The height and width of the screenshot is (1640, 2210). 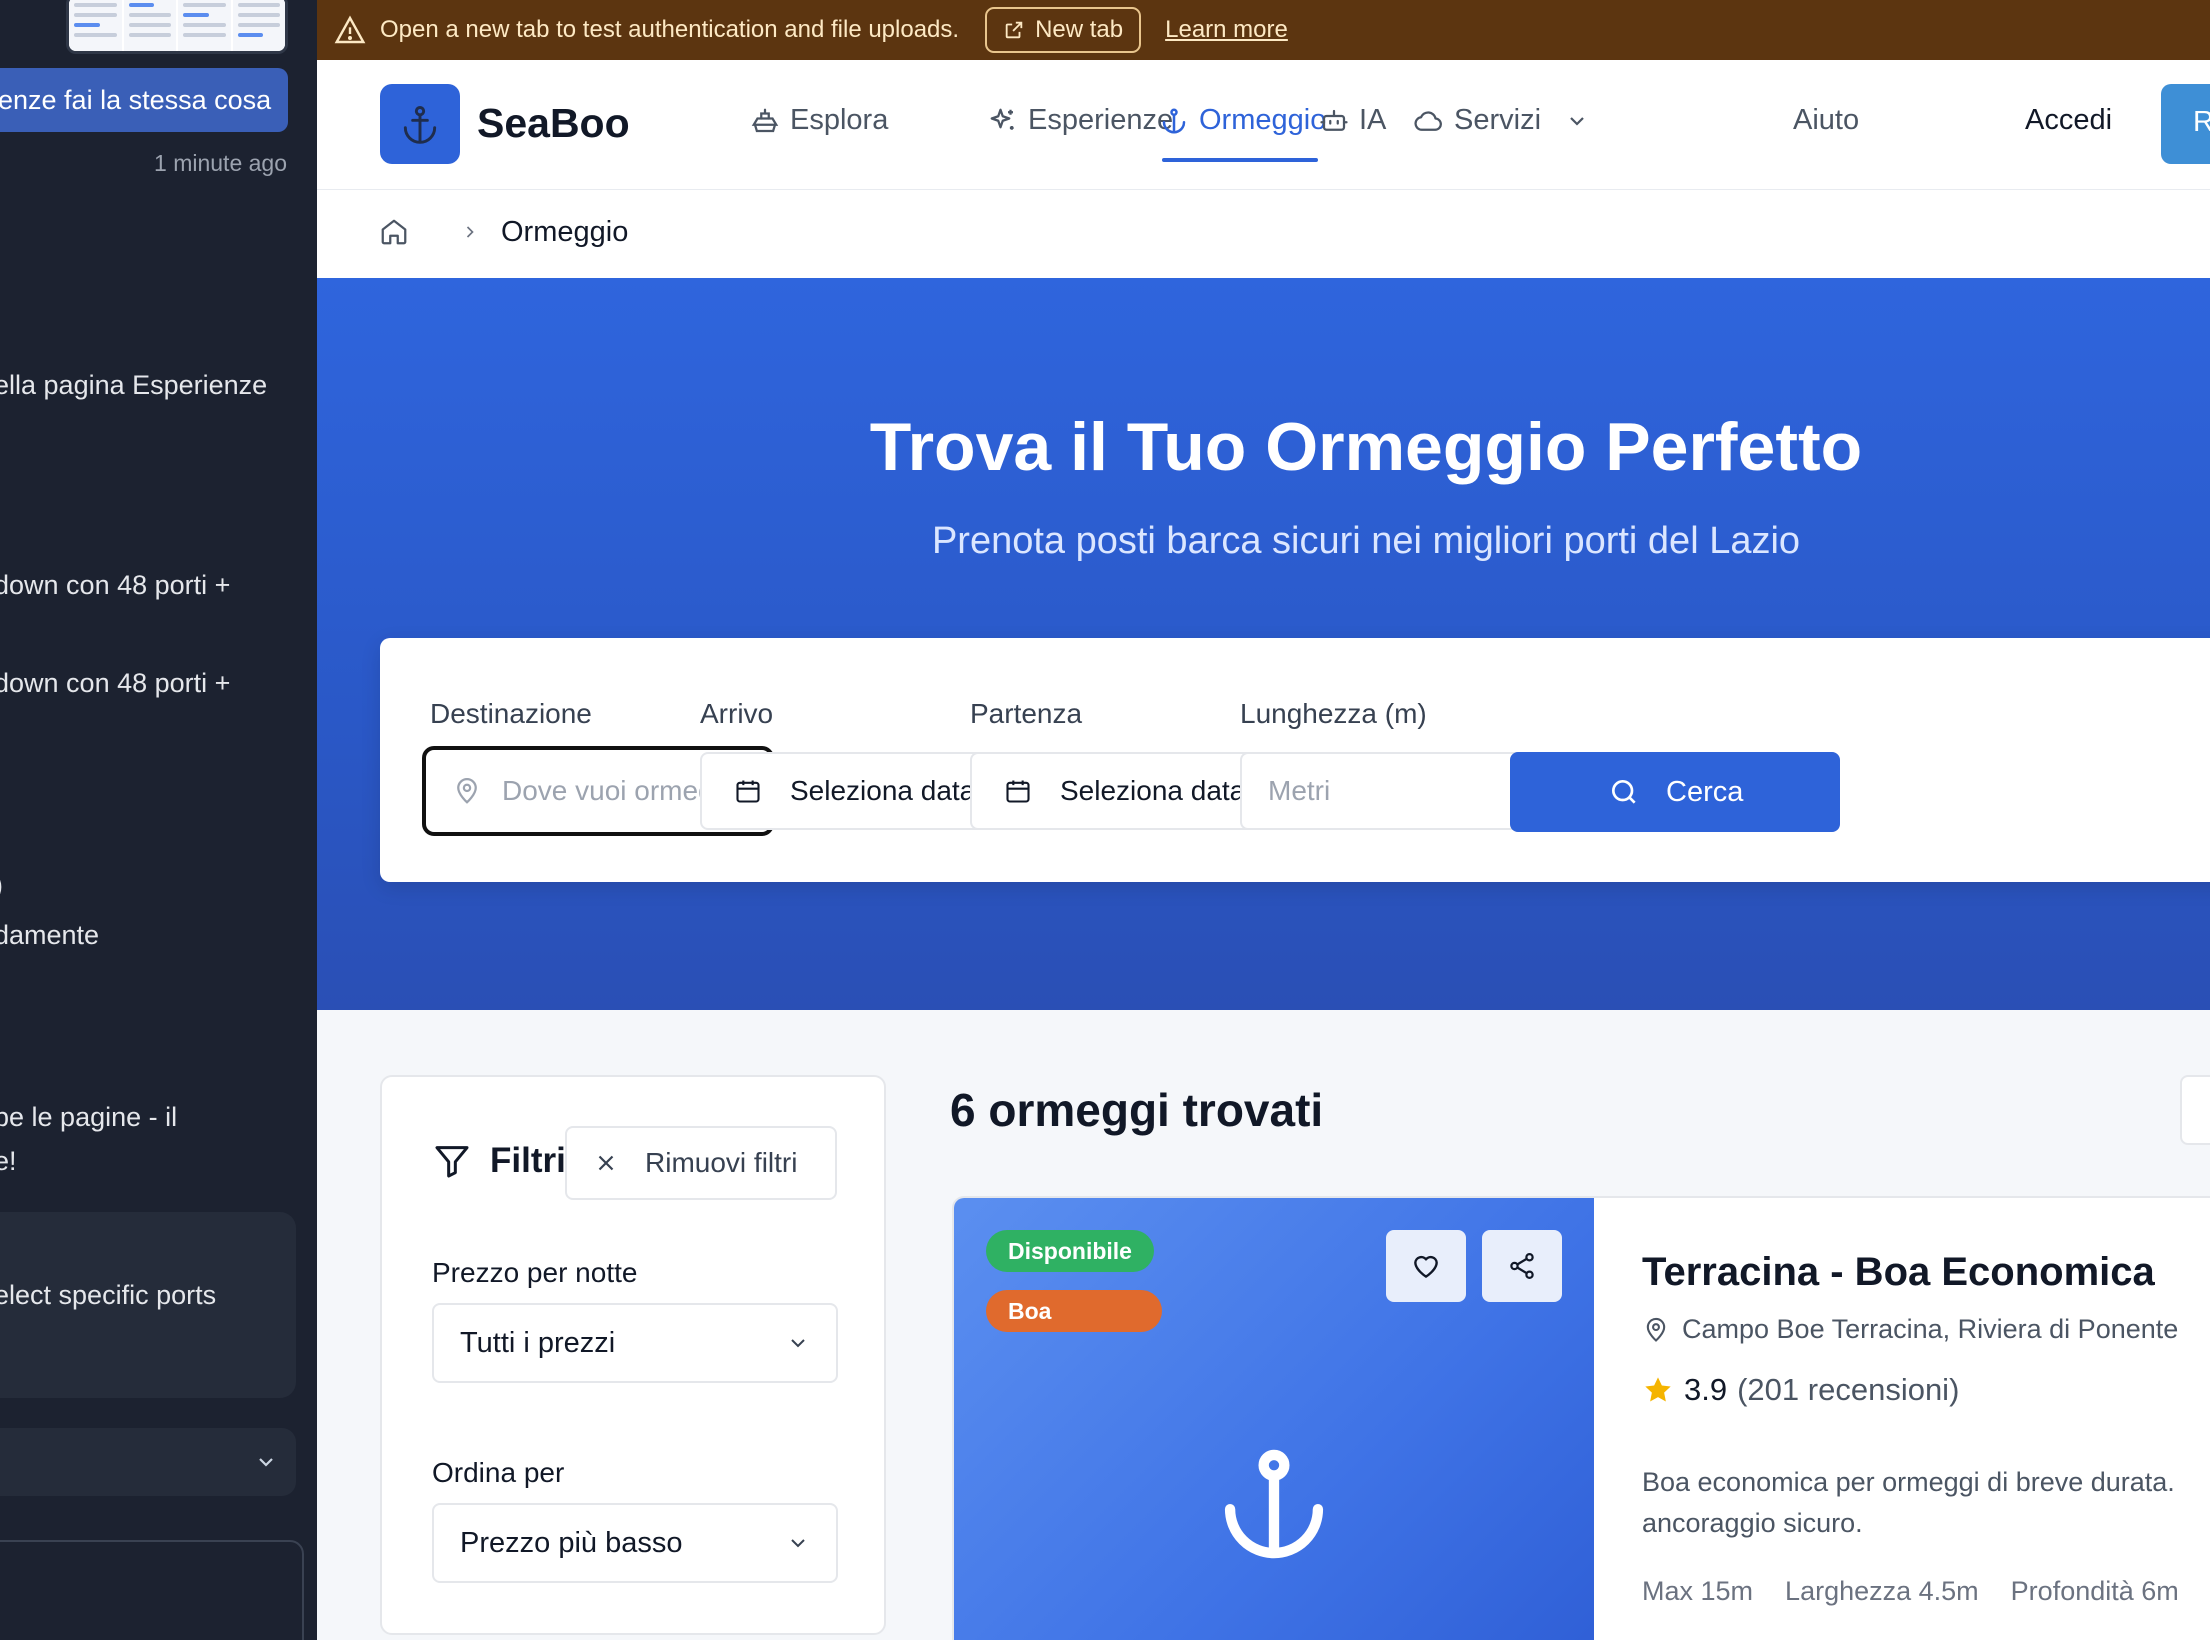 I want to click on sparkles-icon, so click(x=1003, y=121).